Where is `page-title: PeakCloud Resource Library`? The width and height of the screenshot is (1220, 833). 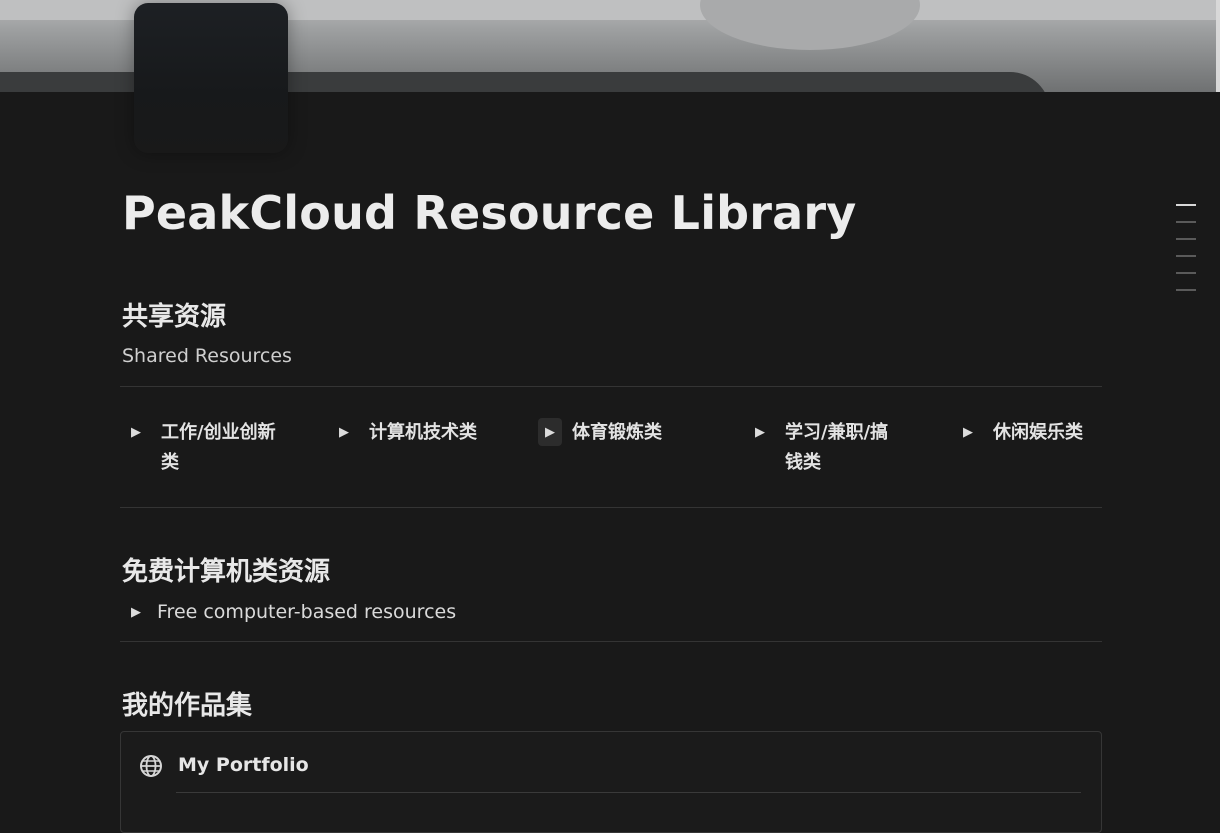 page-title: PeakCloud Resource Library is located at coordinates (489, 213).